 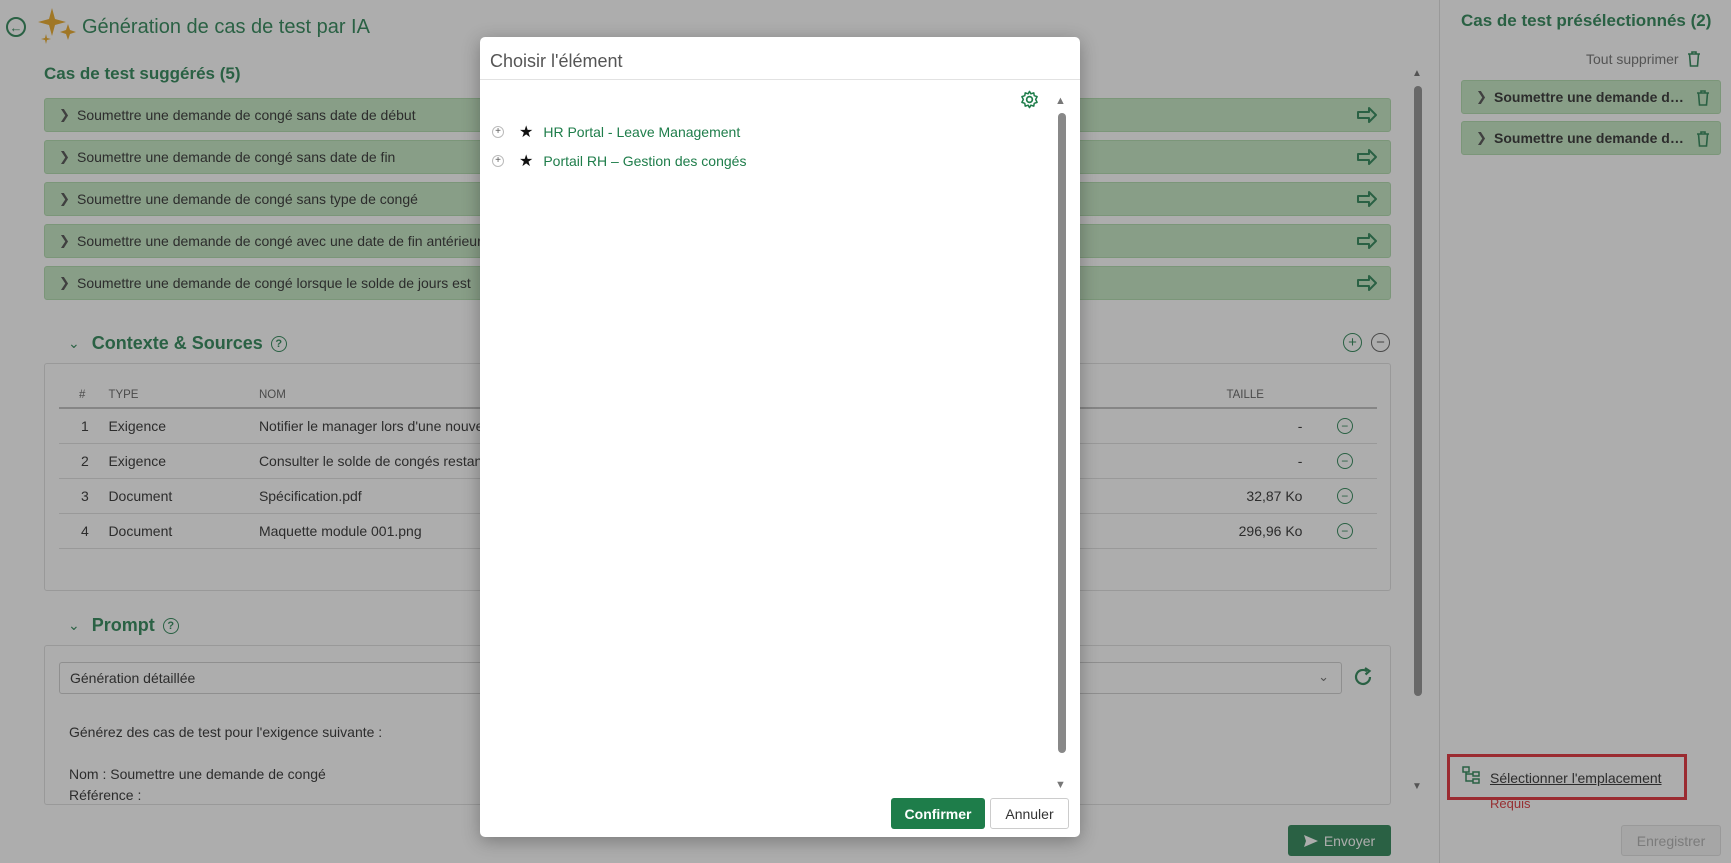 I want to click on tree-node-label: Portail RH – Gestion des congés, so click(x=644, y=161).